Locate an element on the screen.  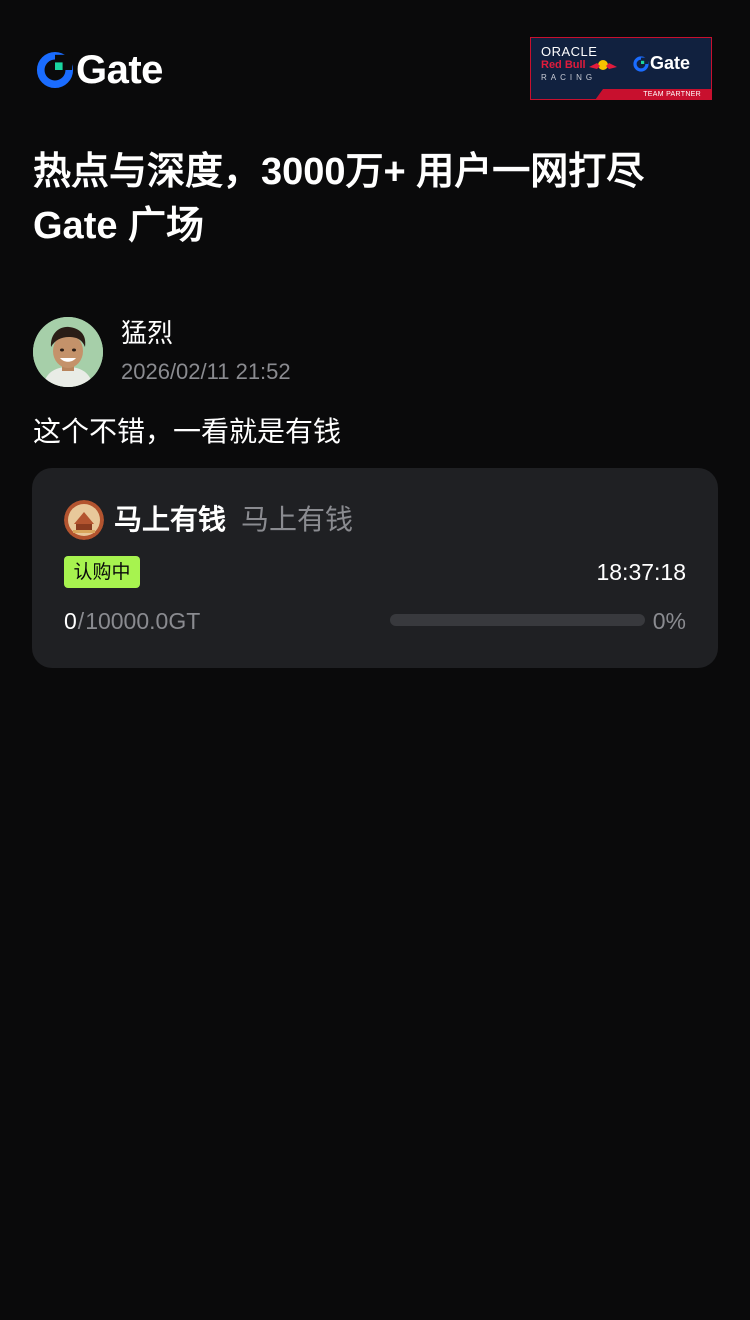
token-symbol: 马上有钱 is located at coordinates (297, 519).